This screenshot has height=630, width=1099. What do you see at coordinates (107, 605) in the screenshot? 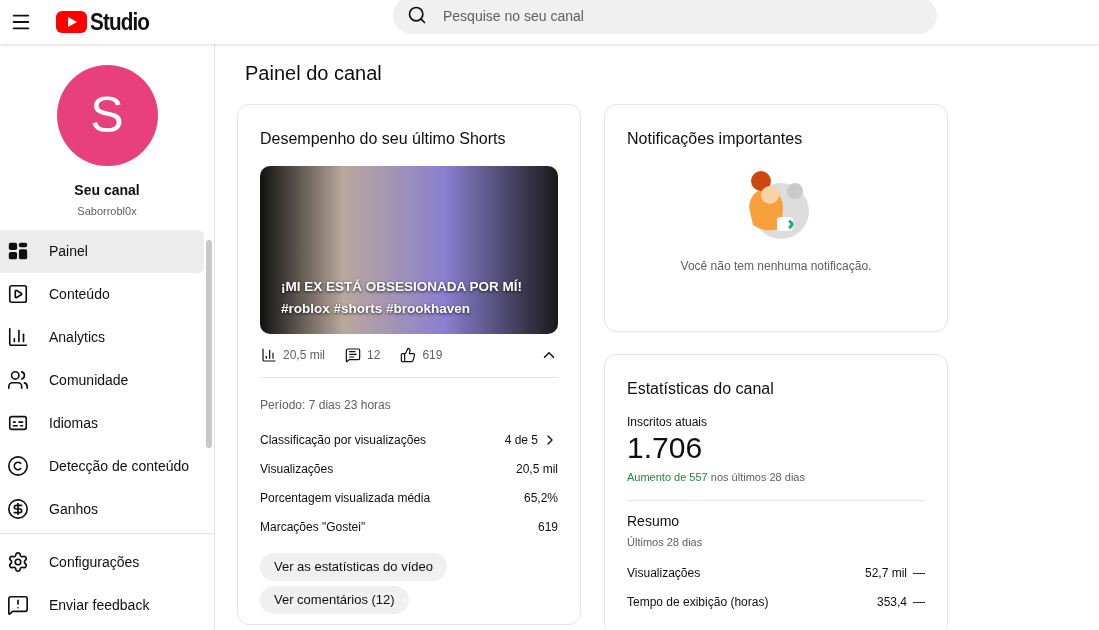
I see `sidebar-item: Enviar feedback` at bounding box center [107, 605].